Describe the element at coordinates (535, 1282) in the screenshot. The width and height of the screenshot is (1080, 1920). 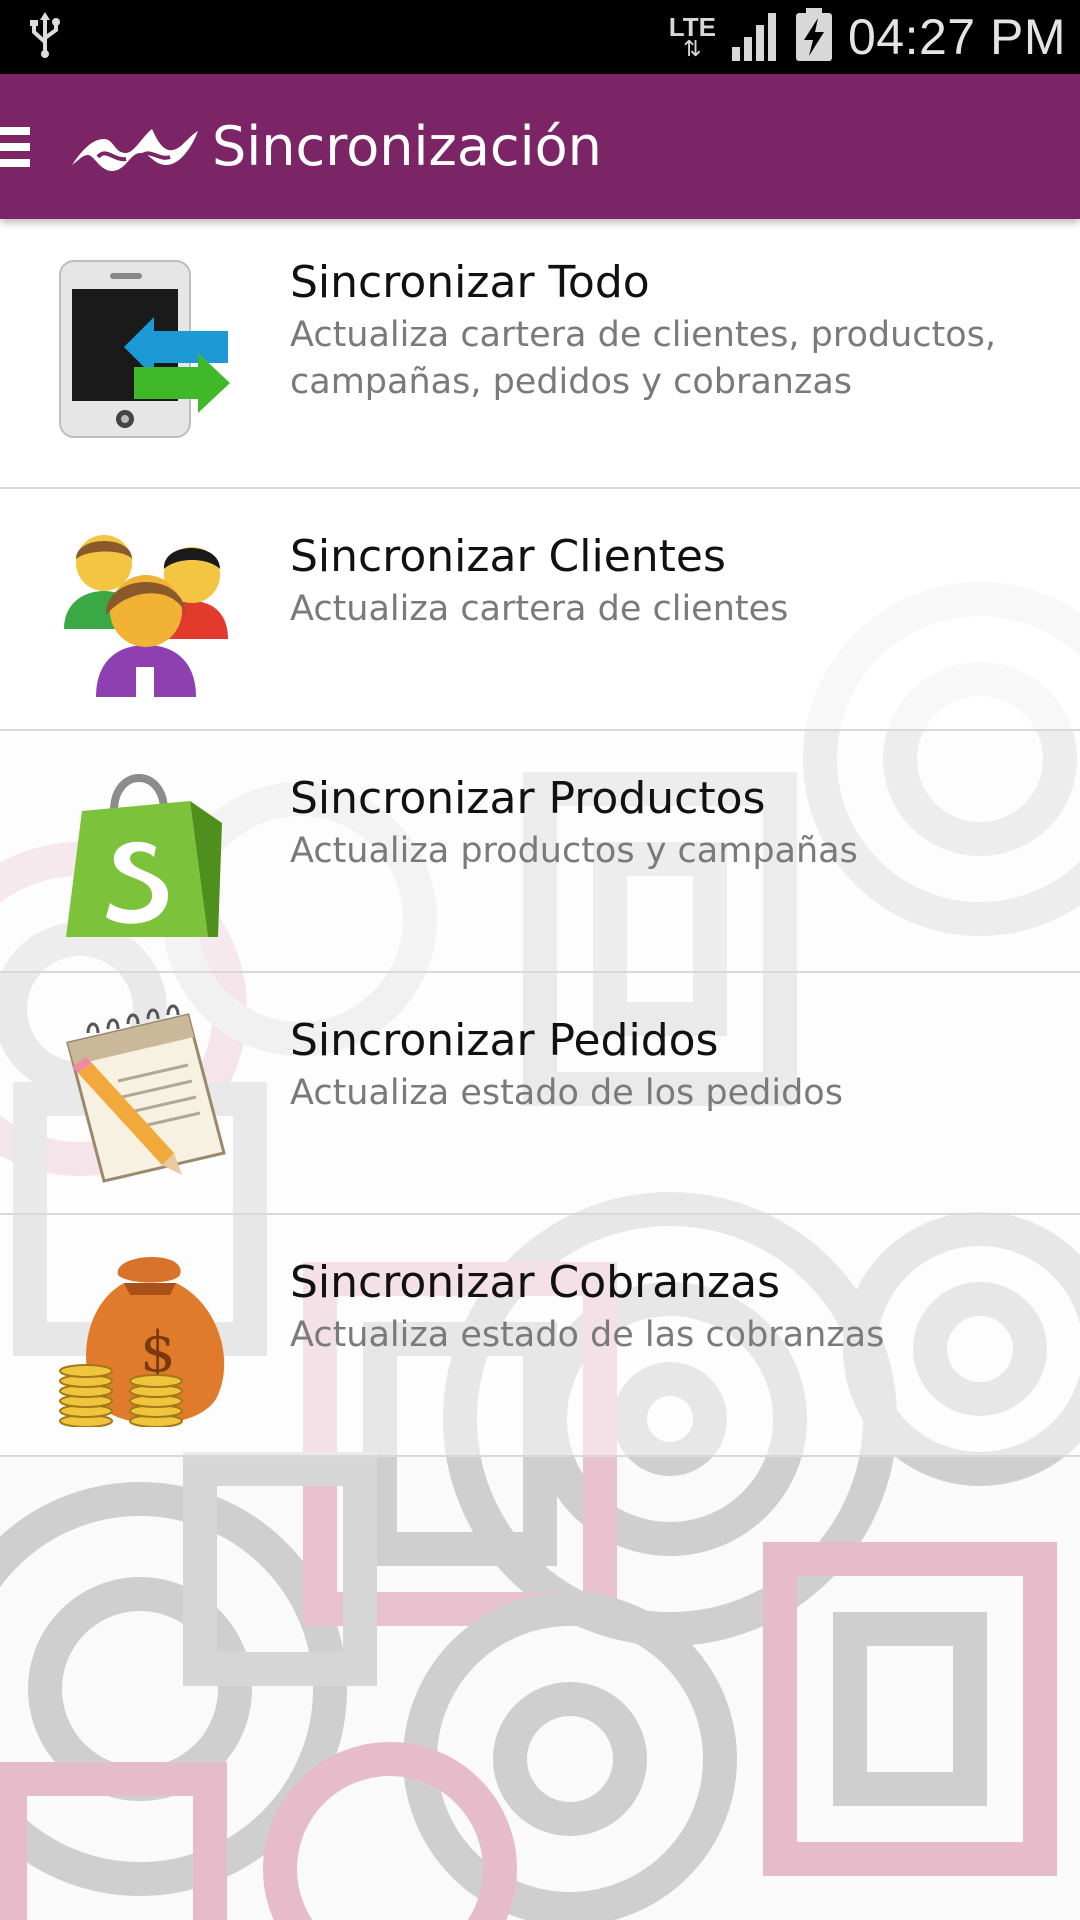
I see `item-title: Sincronizar Cobranzas` at that location.